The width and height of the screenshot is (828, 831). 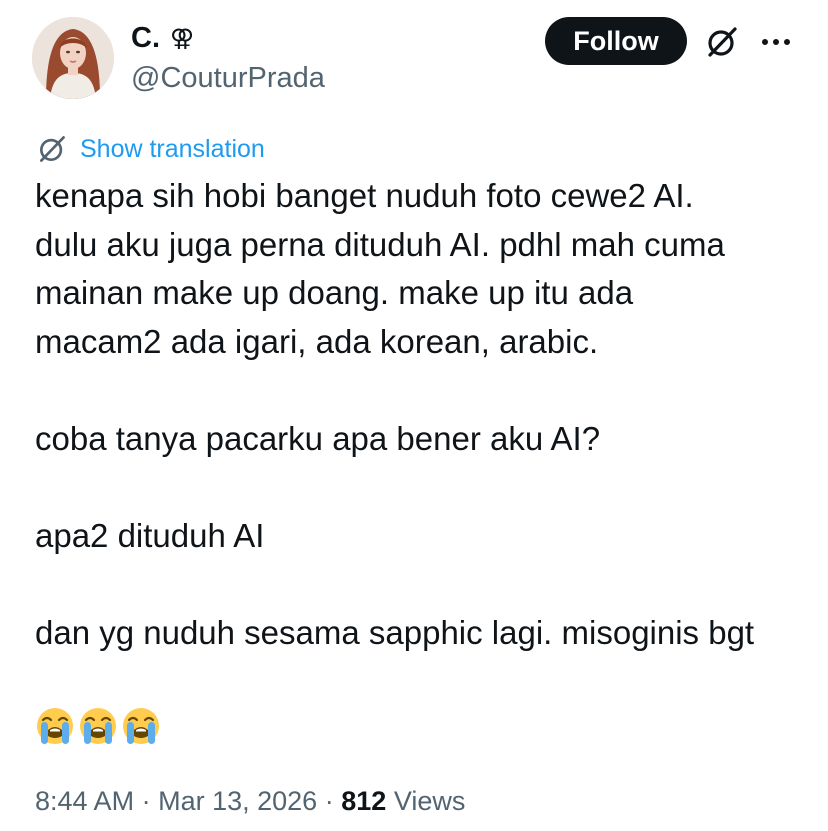 I want to click on more-icon, so click(x=776, y=42).